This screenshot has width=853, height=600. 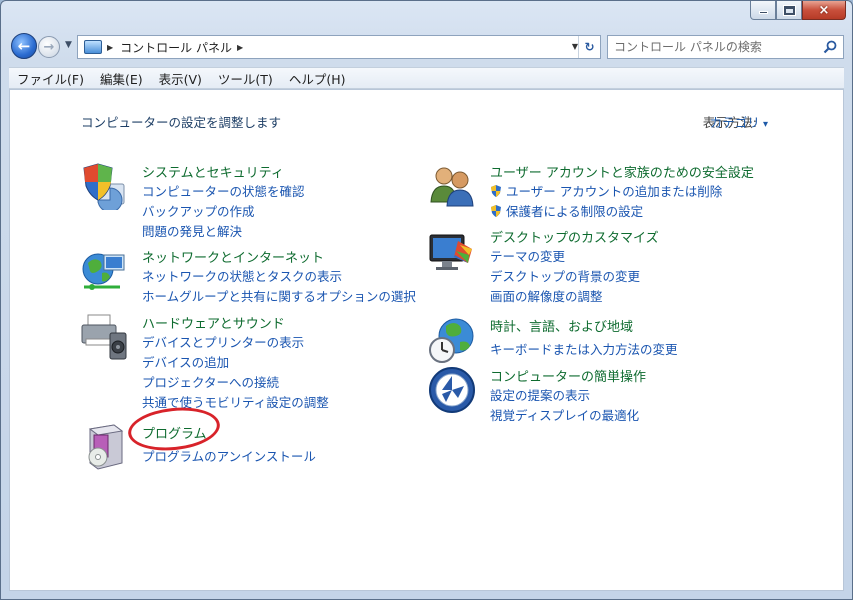 I want to click on breadcrumb-trail-arrow-icon: ▶, so click(x=240, y=47).